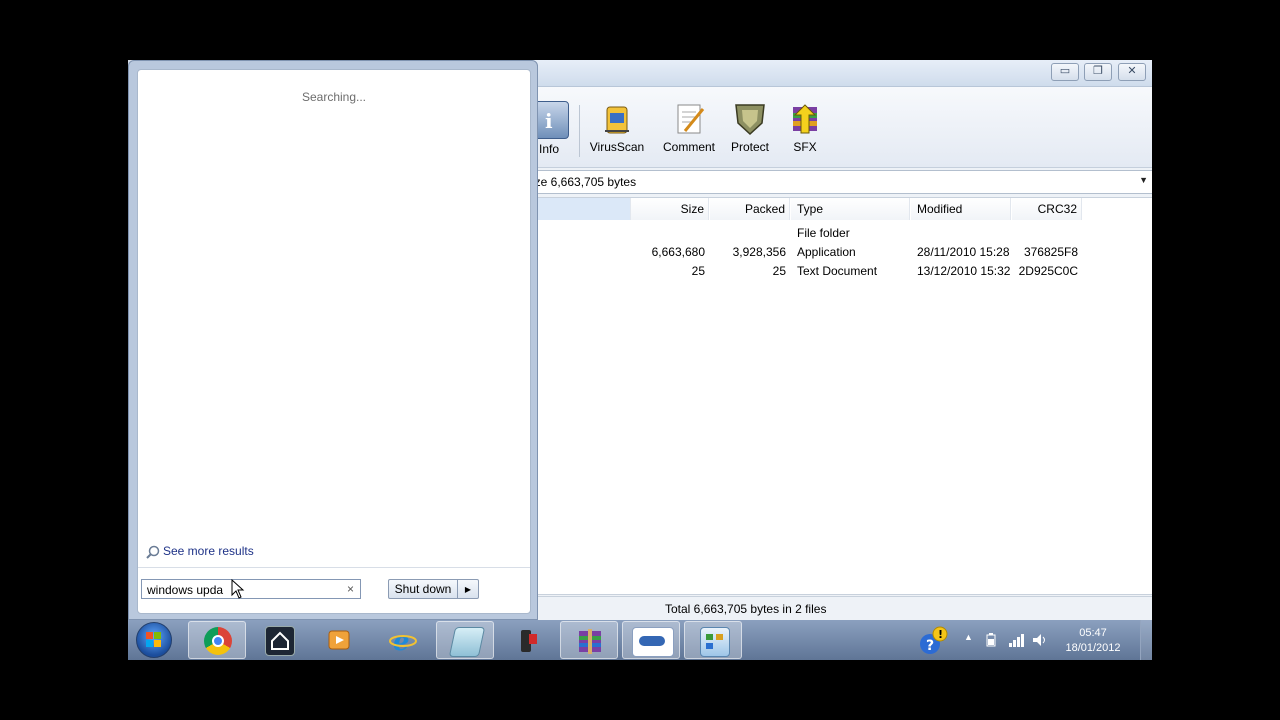 This screenshot has width=1280, height=720. I want to click on cell-modified: 28/11/2010 15:28, so click(963, 252).